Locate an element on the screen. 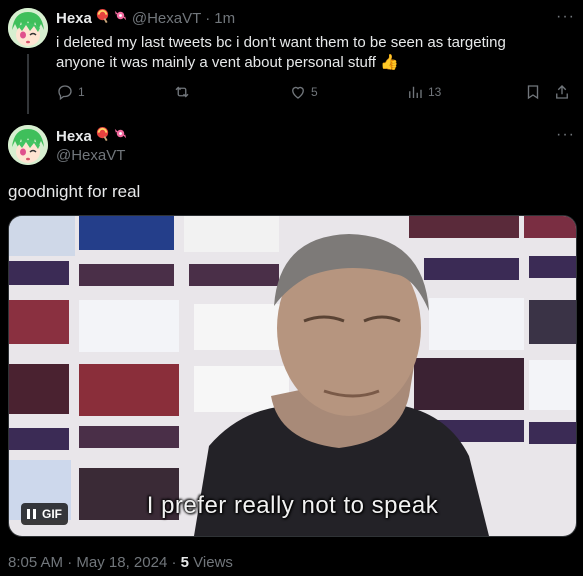 The width and height of the screenshot is (583, 576). analytics-icon is located at coordinates (415, 92).